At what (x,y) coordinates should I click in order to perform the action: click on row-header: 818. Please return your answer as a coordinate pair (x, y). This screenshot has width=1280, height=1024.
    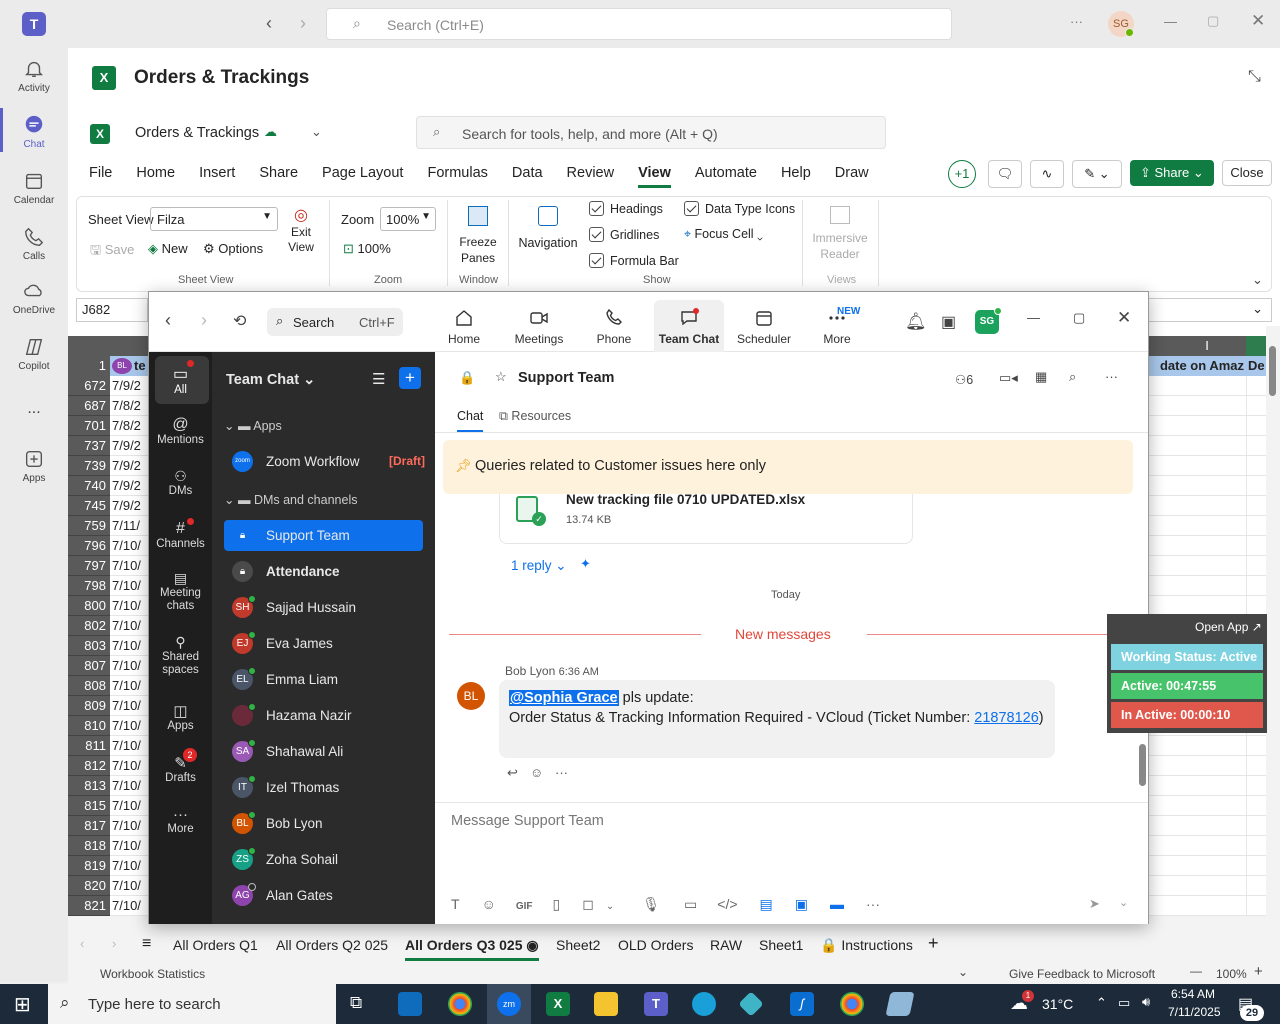
    Looking at the image, I should click on (89, 846).